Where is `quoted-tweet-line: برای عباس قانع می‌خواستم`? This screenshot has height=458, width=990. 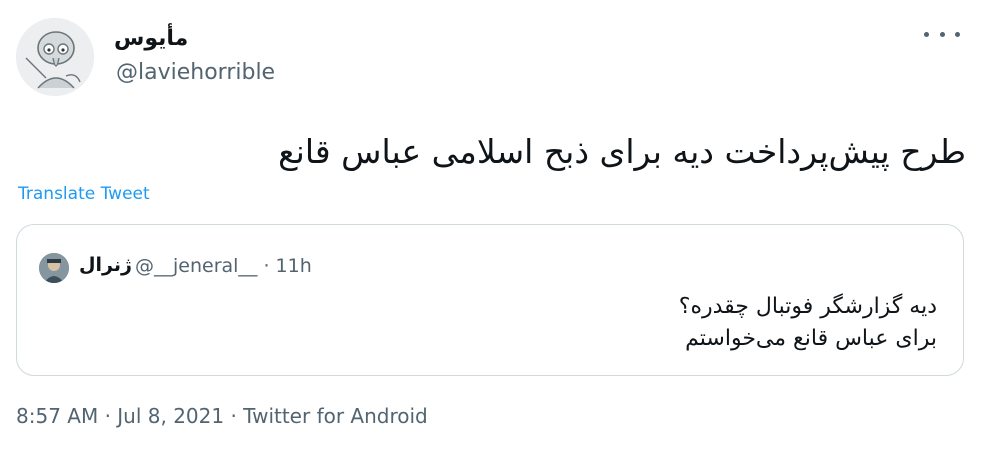
quoted-tweet-line: برای عباس قانع می‌خواستم is located at coordinates (811, 338).